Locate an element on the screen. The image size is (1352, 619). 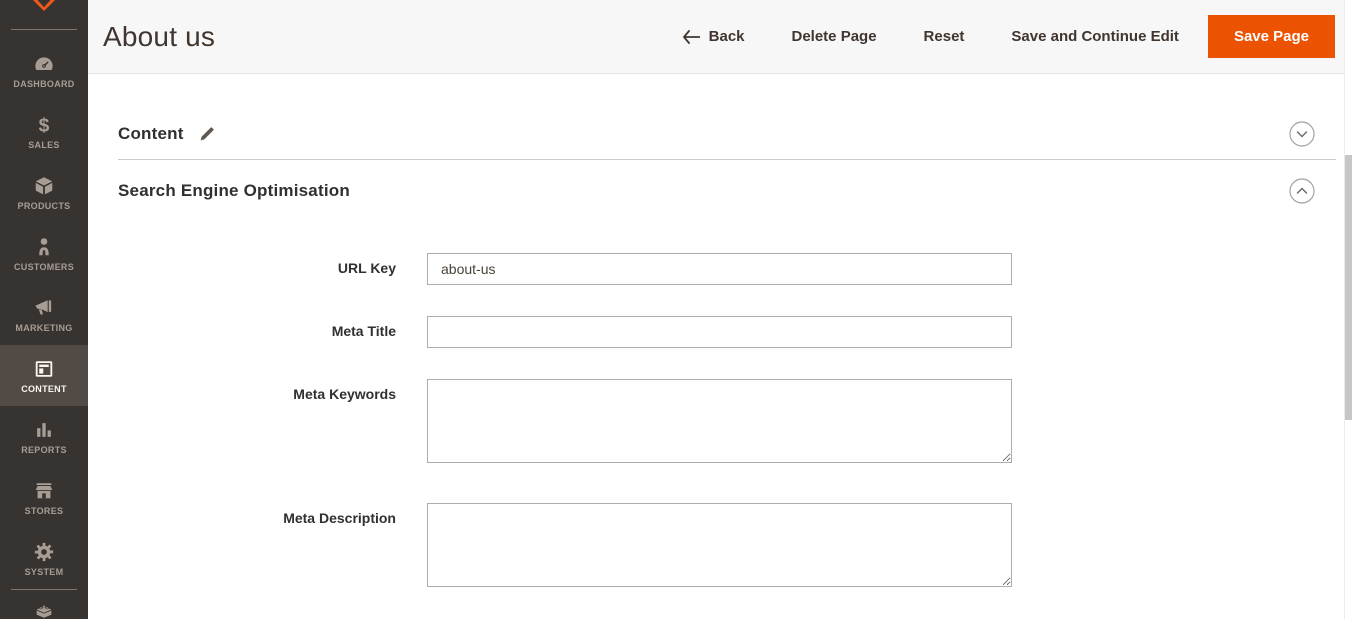
extensions-lego-icon is located at coordinates (44, 611).